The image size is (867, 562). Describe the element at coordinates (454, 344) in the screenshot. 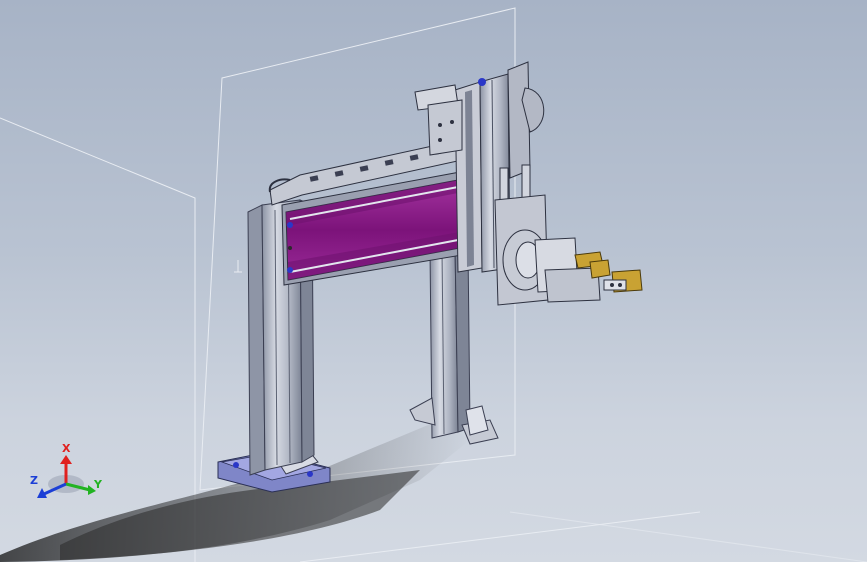

I see `right-column` at that location.